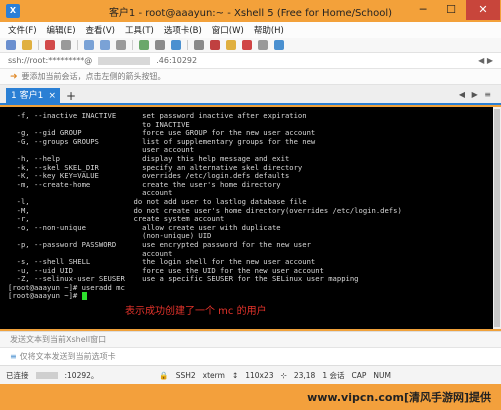 Image resolution: width=501 pixels, height=410 pixels. What do you see at coordinates (196, 311) in the screenshot?
I see `annotation-text: 表示成功创建了一个 mc 的用户` at bounding box center [196, 311].